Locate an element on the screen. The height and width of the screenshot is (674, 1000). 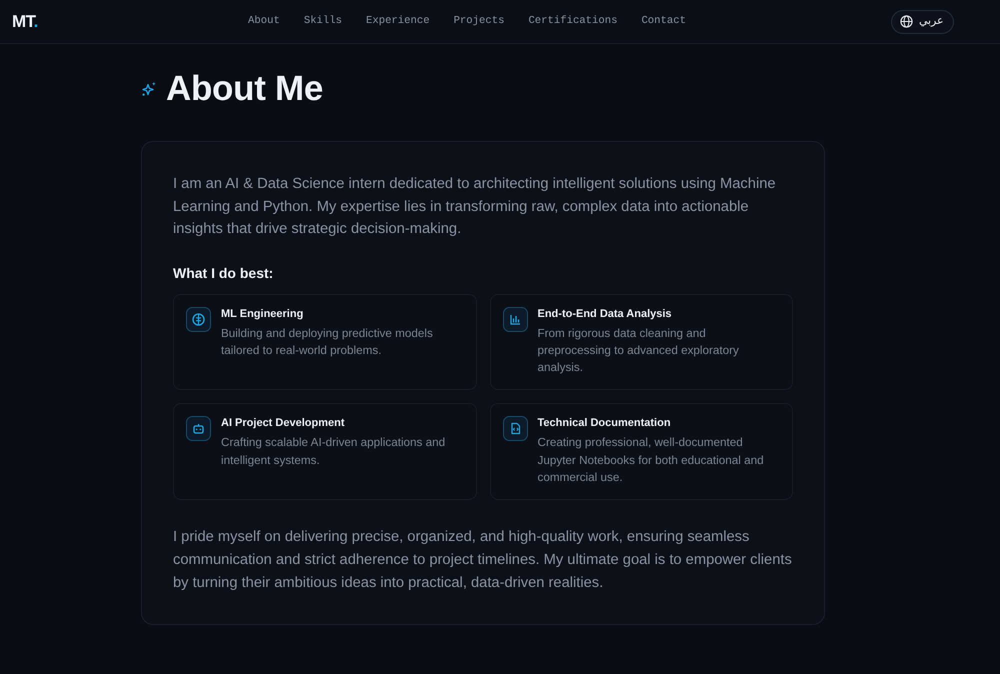
nav-link: About is located at coordinates (264, 22).